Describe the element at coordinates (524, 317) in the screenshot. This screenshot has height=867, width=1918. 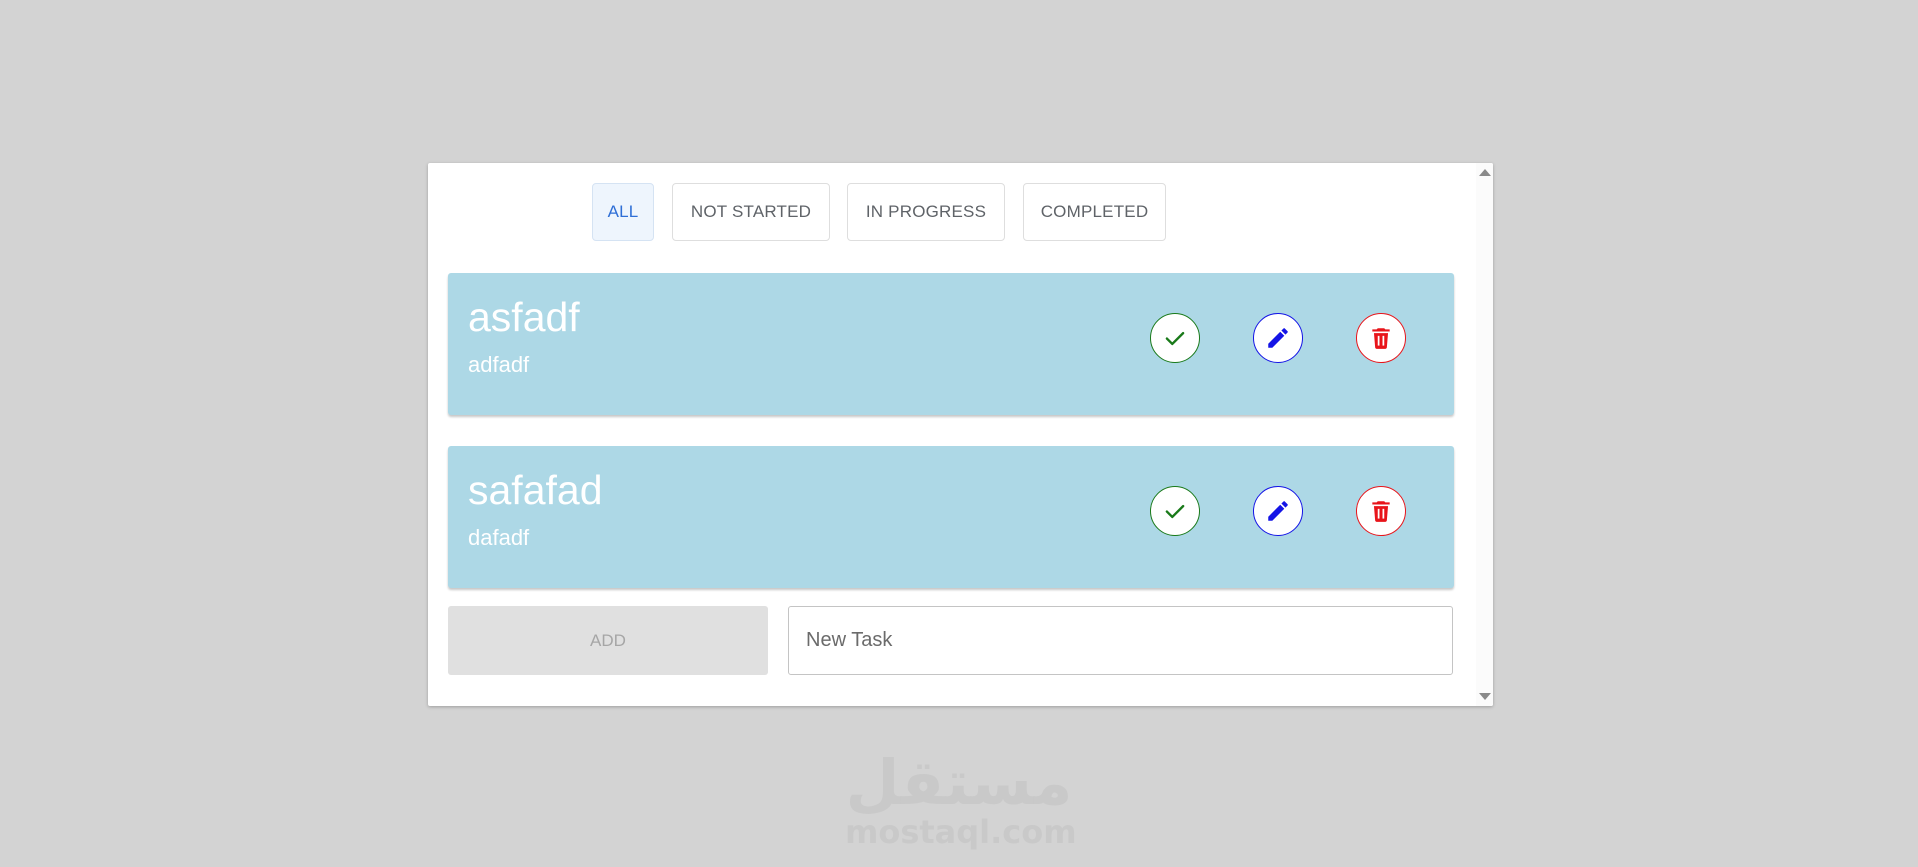
I see `task-title: asfadf` at that location.